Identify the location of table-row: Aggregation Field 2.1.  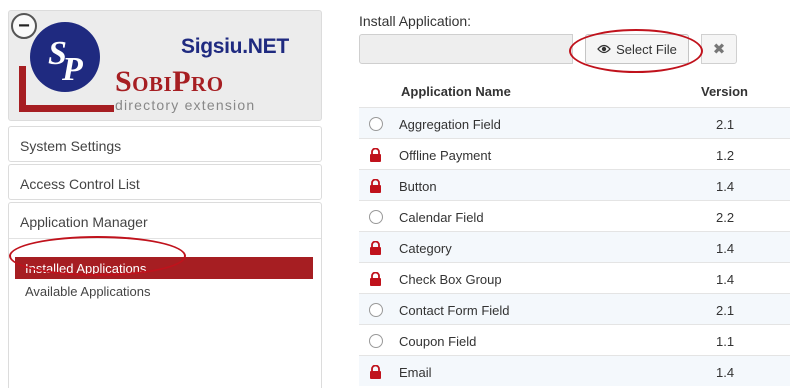
(574, 122).